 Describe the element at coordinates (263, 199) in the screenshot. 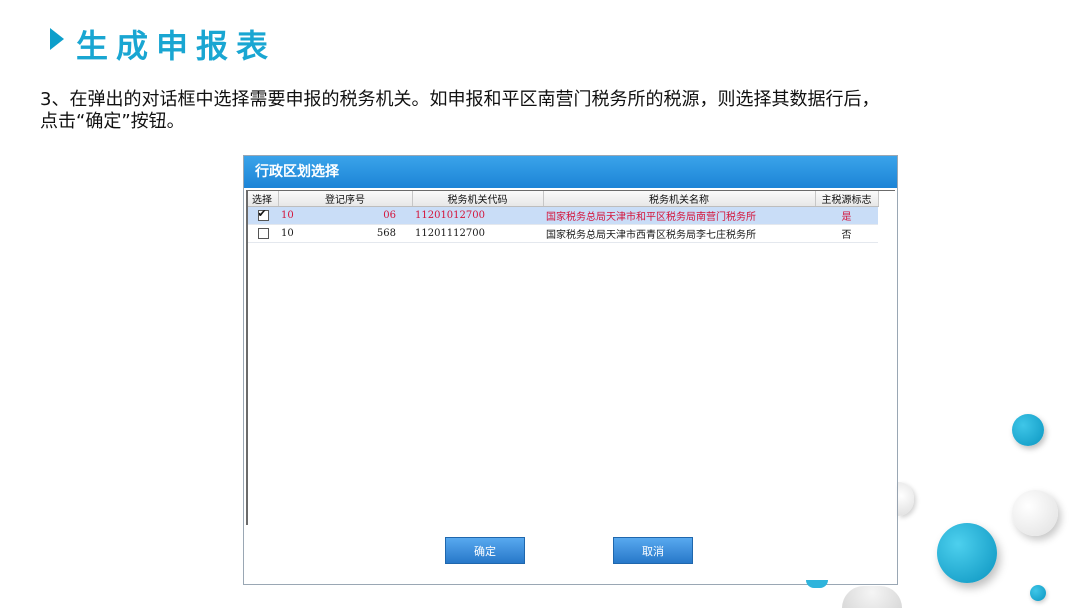

I see `column-header-select: 选择` at that location.